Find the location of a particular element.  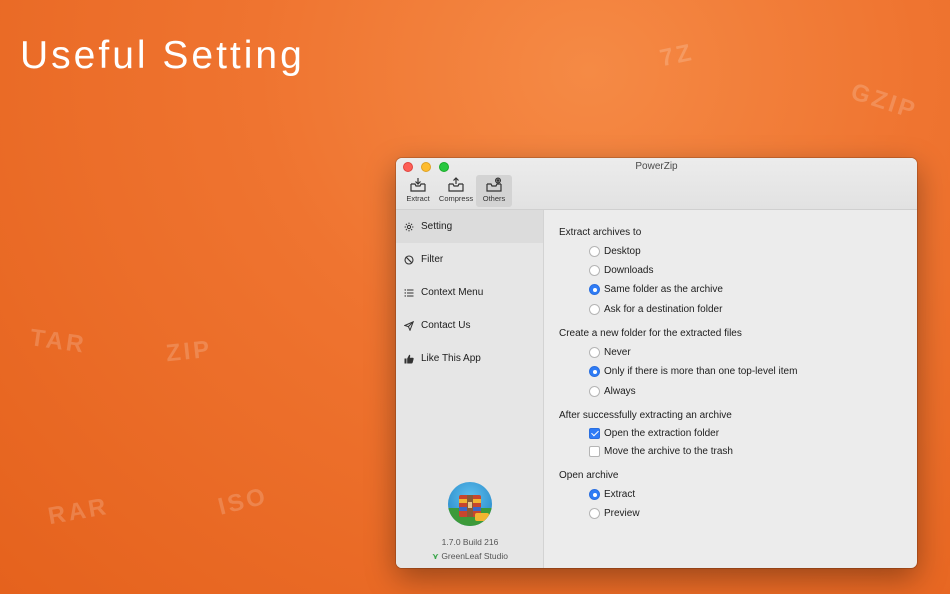

toolbar-extract-label: Extract is located at coordinates (418, 198).